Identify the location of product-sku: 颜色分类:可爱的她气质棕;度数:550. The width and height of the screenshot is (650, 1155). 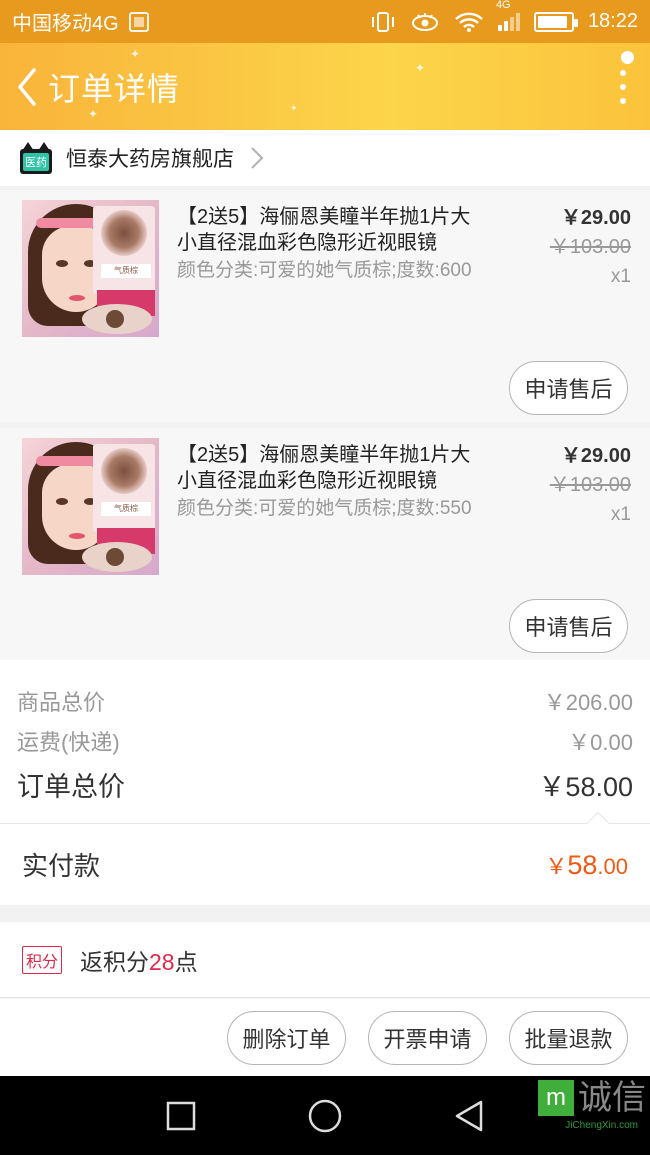
(324, 508).